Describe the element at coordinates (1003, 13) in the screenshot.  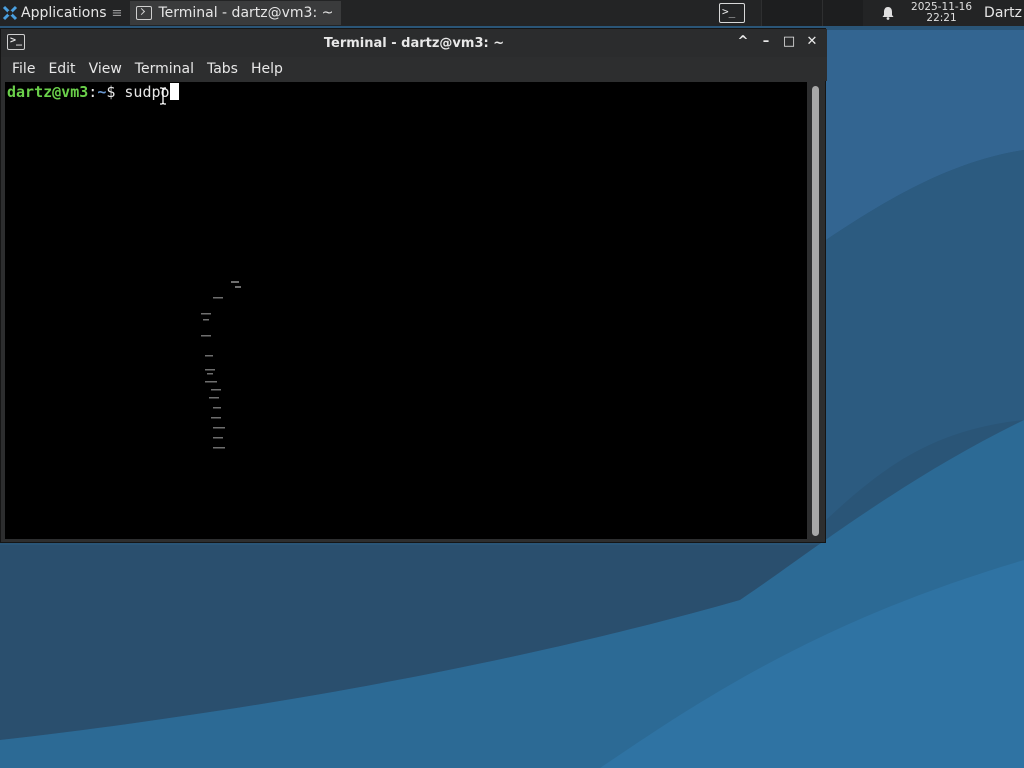
I see `user-menu: Dartz` at that location.